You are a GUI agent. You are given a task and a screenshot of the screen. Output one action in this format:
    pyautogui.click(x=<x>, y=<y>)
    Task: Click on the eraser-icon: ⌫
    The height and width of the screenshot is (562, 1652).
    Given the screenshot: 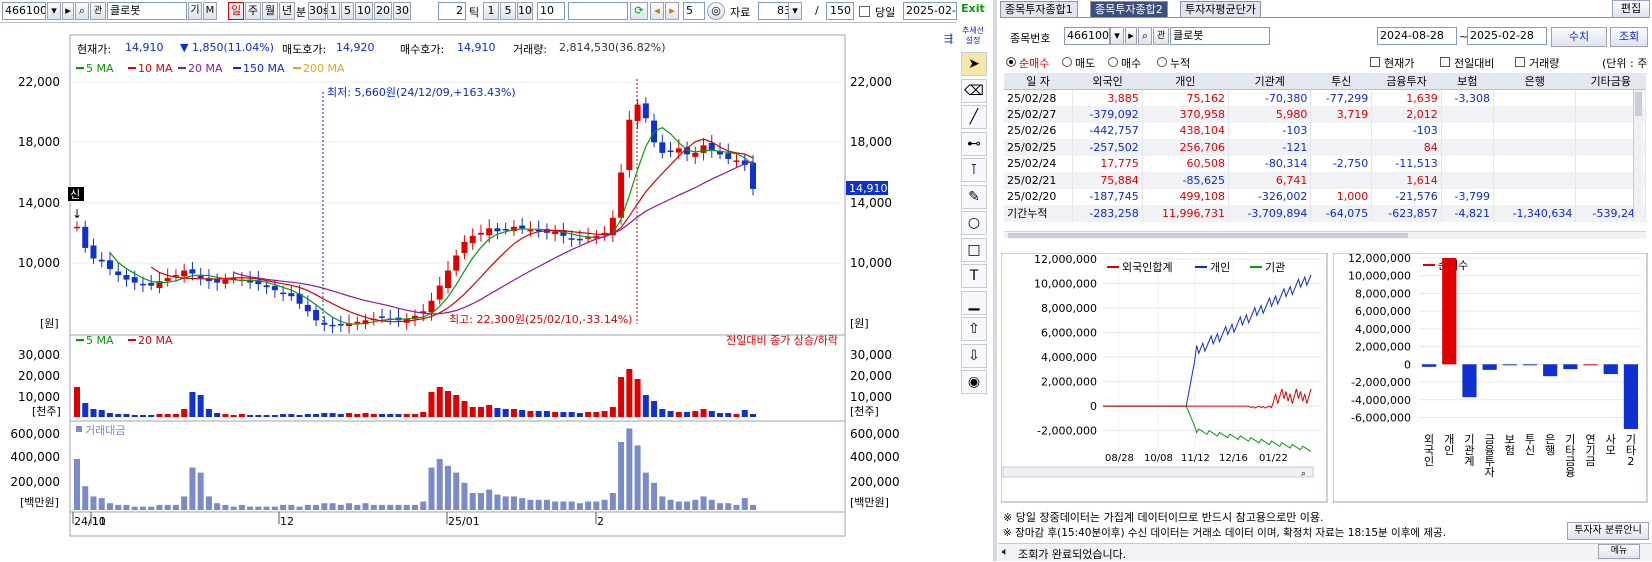 What is the action you would take?
    pyautogui.click(x=974, y=90)
    